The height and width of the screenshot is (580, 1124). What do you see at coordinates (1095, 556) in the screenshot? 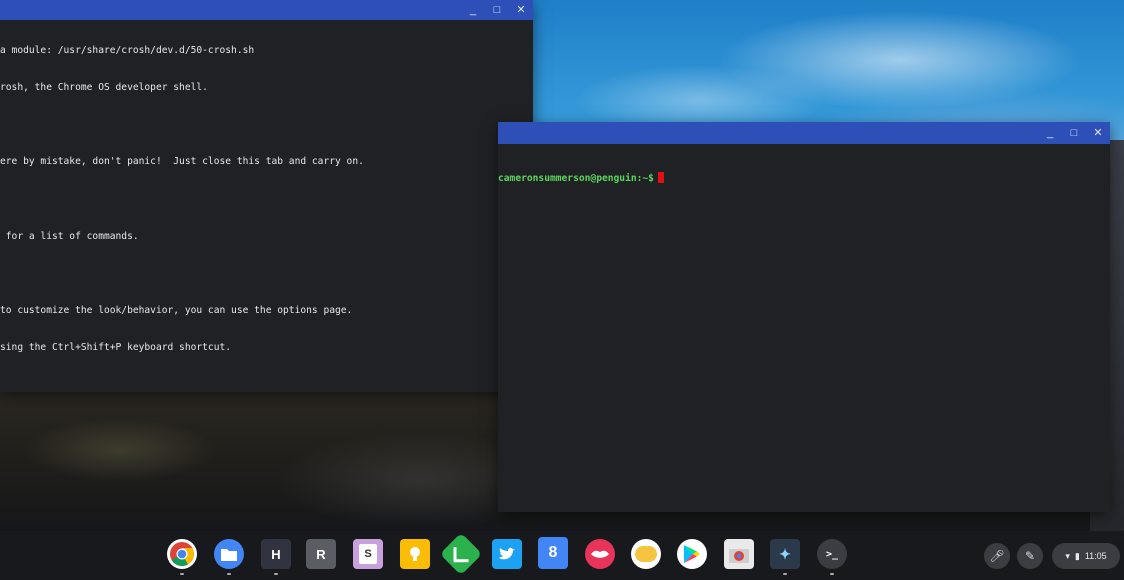
I see `clock: 11:05` at bounding box center [1095, 556].